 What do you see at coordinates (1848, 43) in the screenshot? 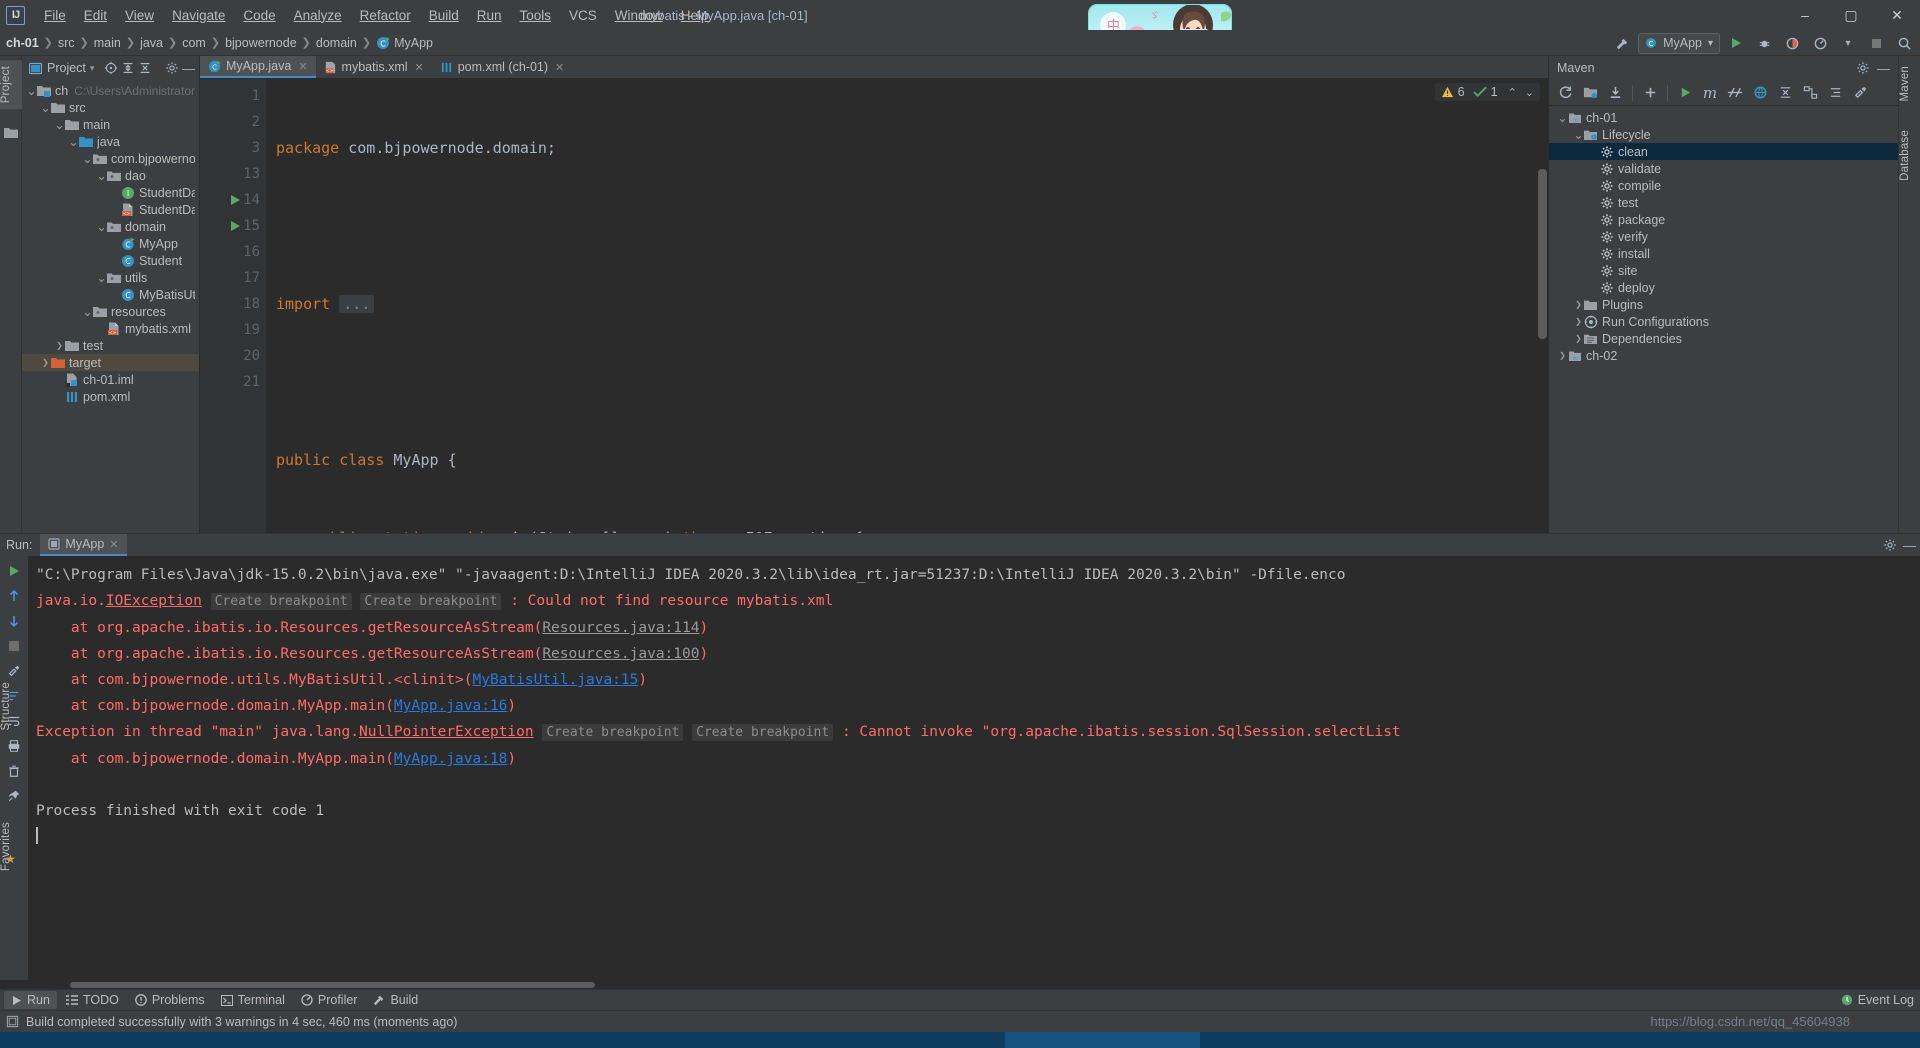
I see `chevron-down-icon: ▾` at bounding box center [1848, 43].